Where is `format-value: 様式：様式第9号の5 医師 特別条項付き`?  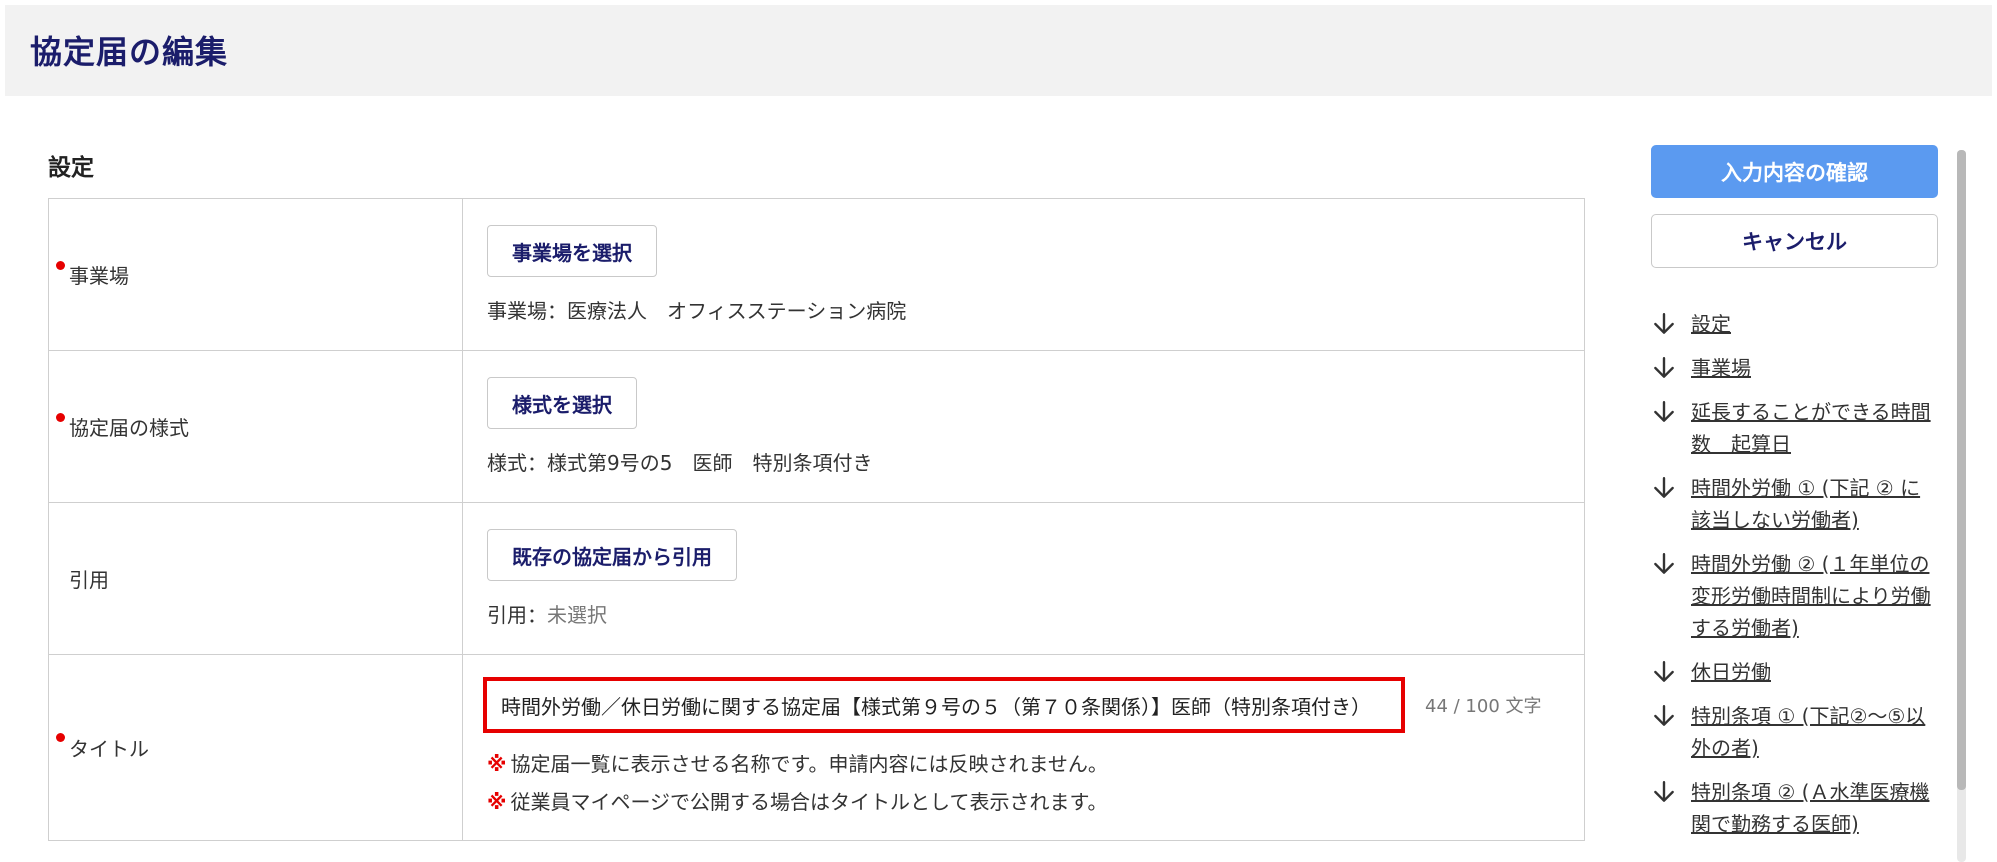
format-value: 様式：様式第9号の5 医師 特別条項付き is located at coordinates (679, 461).